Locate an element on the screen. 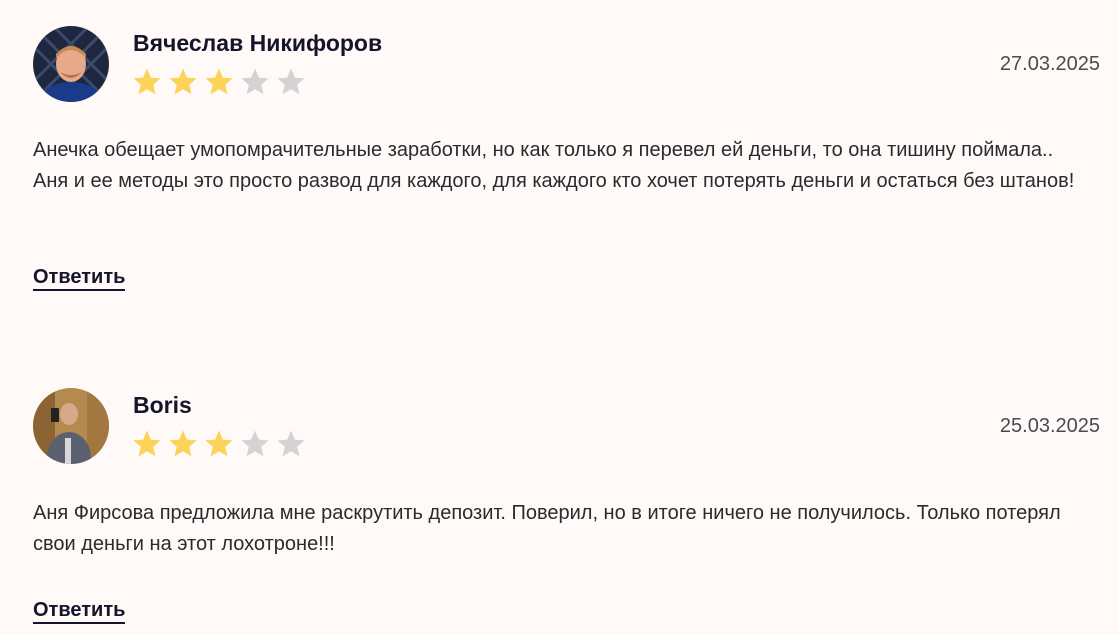 This screenshot has height=634, width=1119. review-author: Вячеслав Никифоров is located at coordinates (258, 43).